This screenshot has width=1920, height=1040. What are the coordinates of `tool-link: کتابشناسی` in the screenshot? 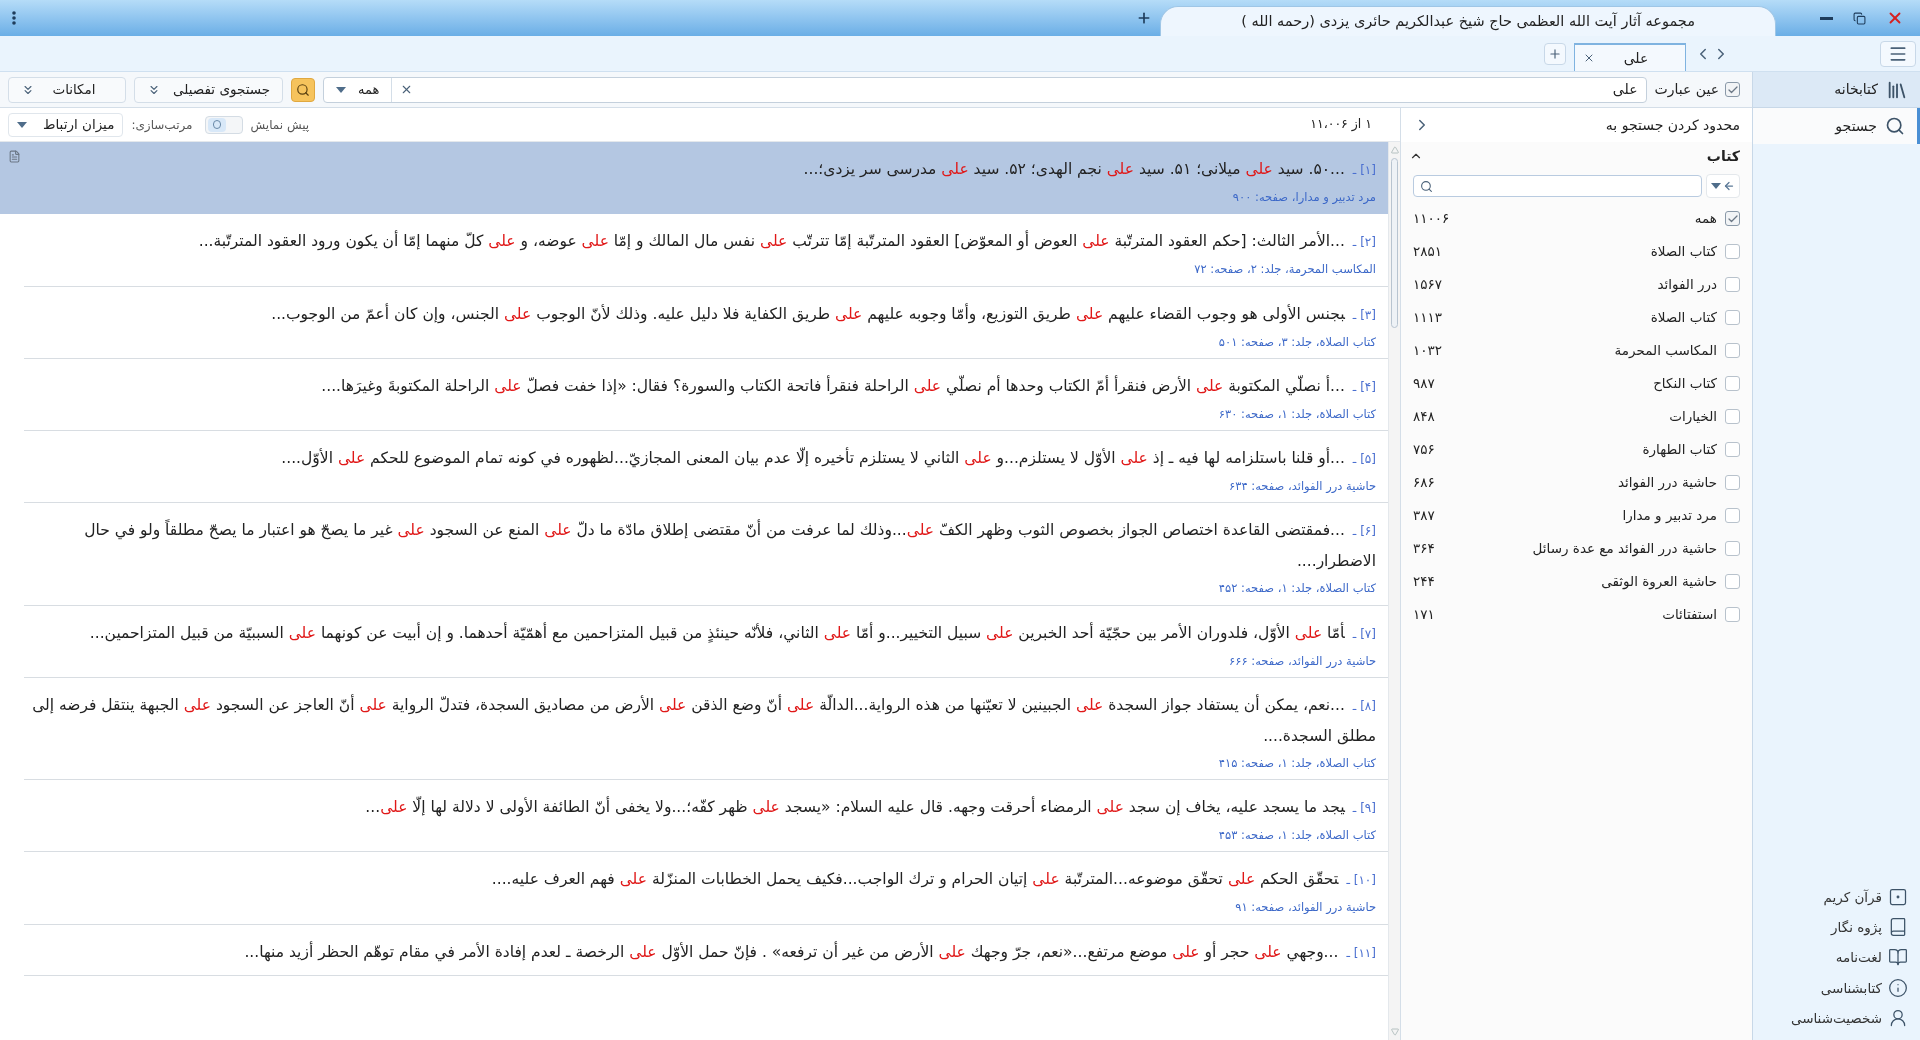 It's located at (1836, 987).